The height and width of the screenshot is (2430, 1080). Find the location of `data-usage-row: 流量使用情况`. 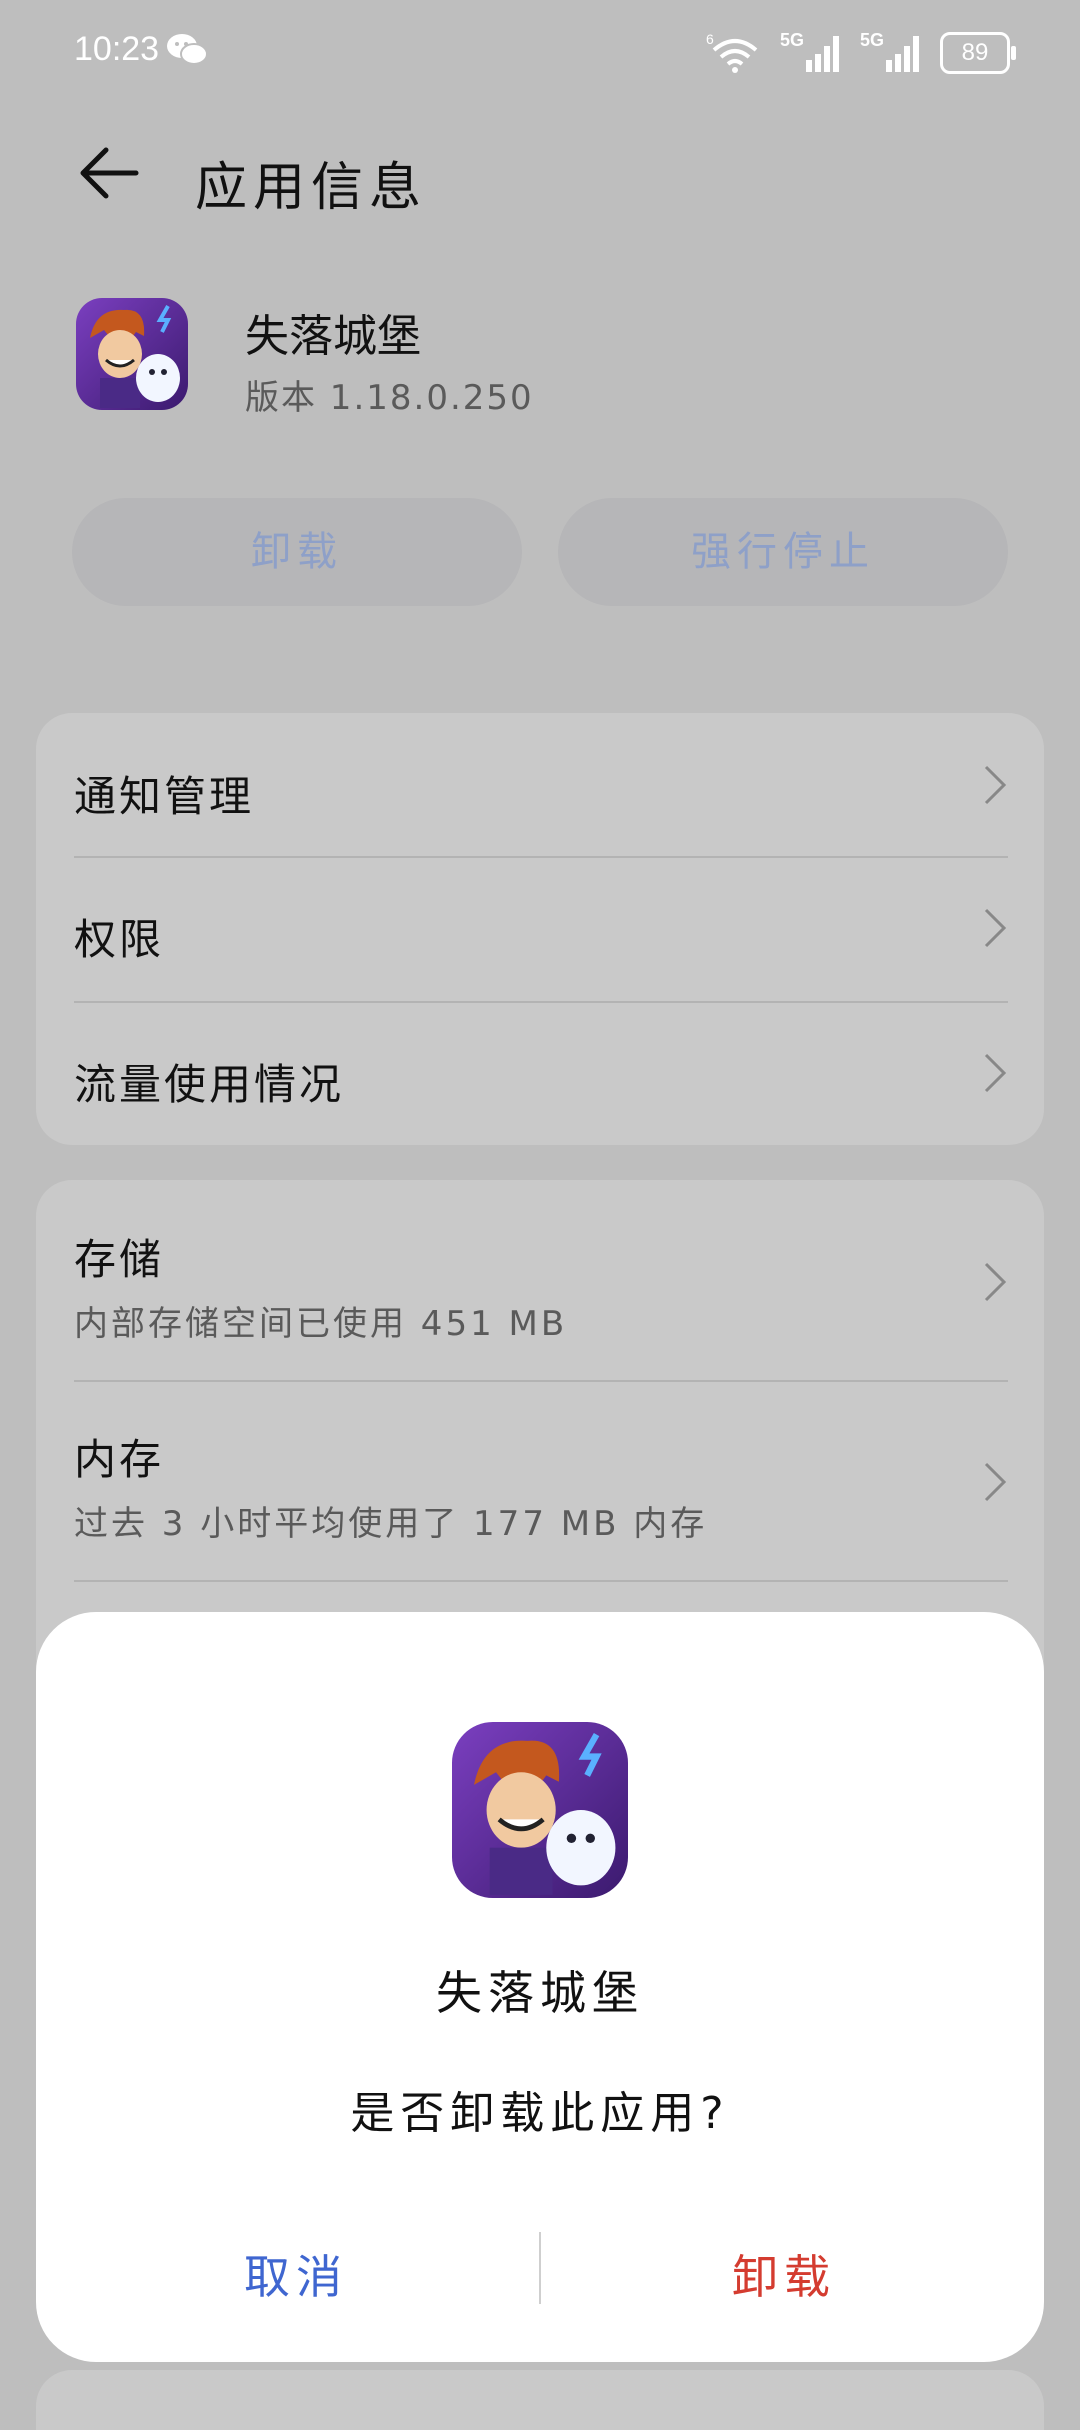

data-usage-row: 流量使用情况 is located at coordinates (541, 1074).